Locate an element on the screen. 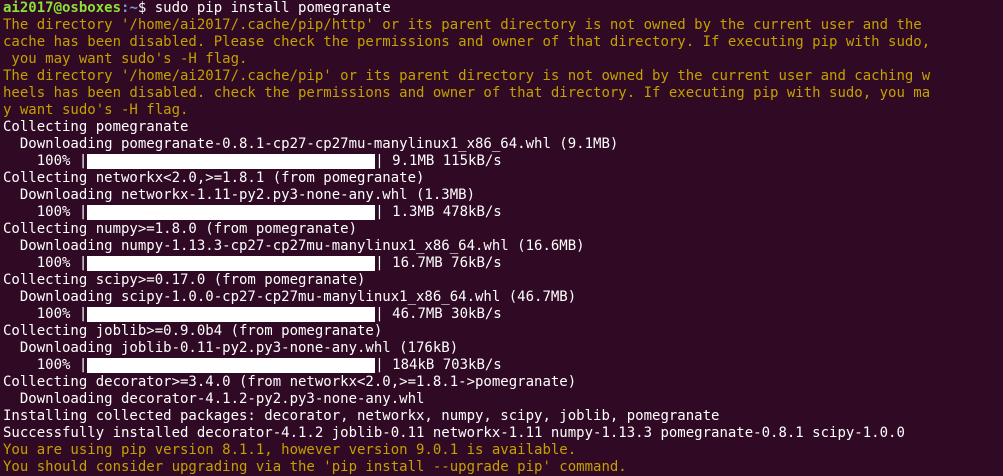 The width and height of the screenshot is (1003, 476). prompt-path: :~ is located at coordinates (129, 8).